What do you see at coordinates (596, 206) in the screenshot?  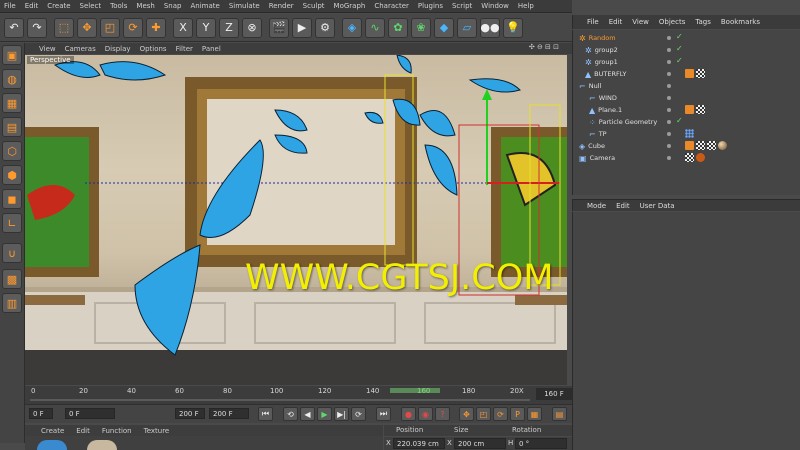 I see `attributes-menu-mode: Mode` at bounding box center [596, 206].